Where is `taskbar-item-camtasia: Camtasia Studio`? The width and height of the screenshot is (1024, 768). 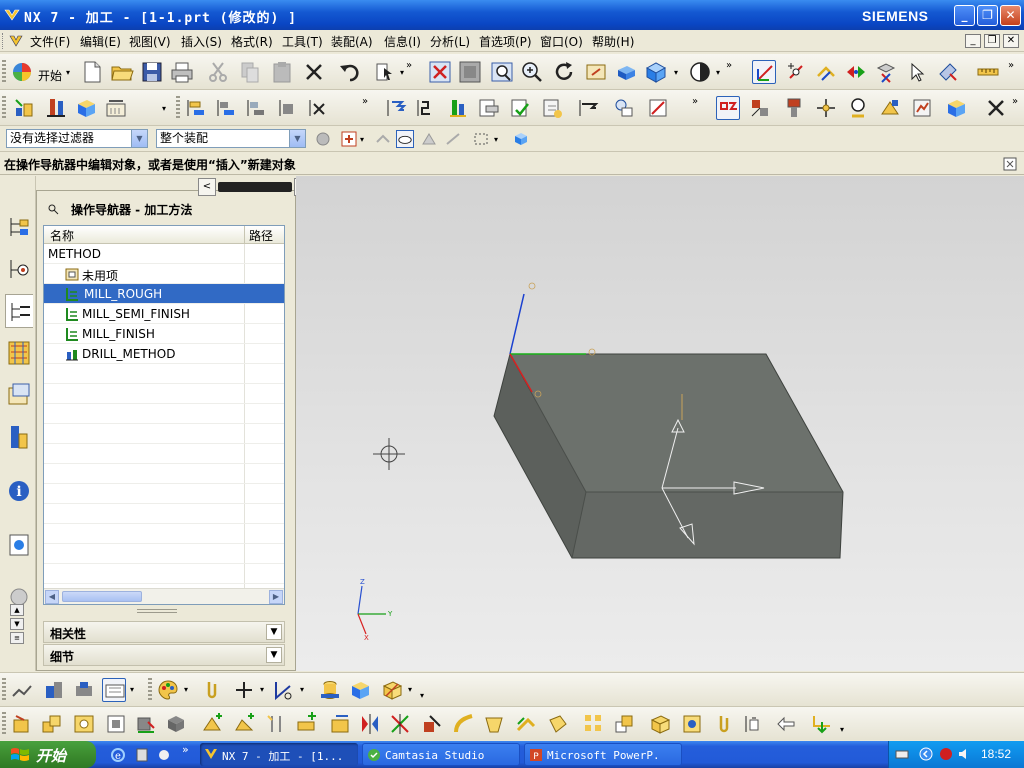 taskbar-item-camtasia: Camtasia Studio is located at coordinates (441, 754).